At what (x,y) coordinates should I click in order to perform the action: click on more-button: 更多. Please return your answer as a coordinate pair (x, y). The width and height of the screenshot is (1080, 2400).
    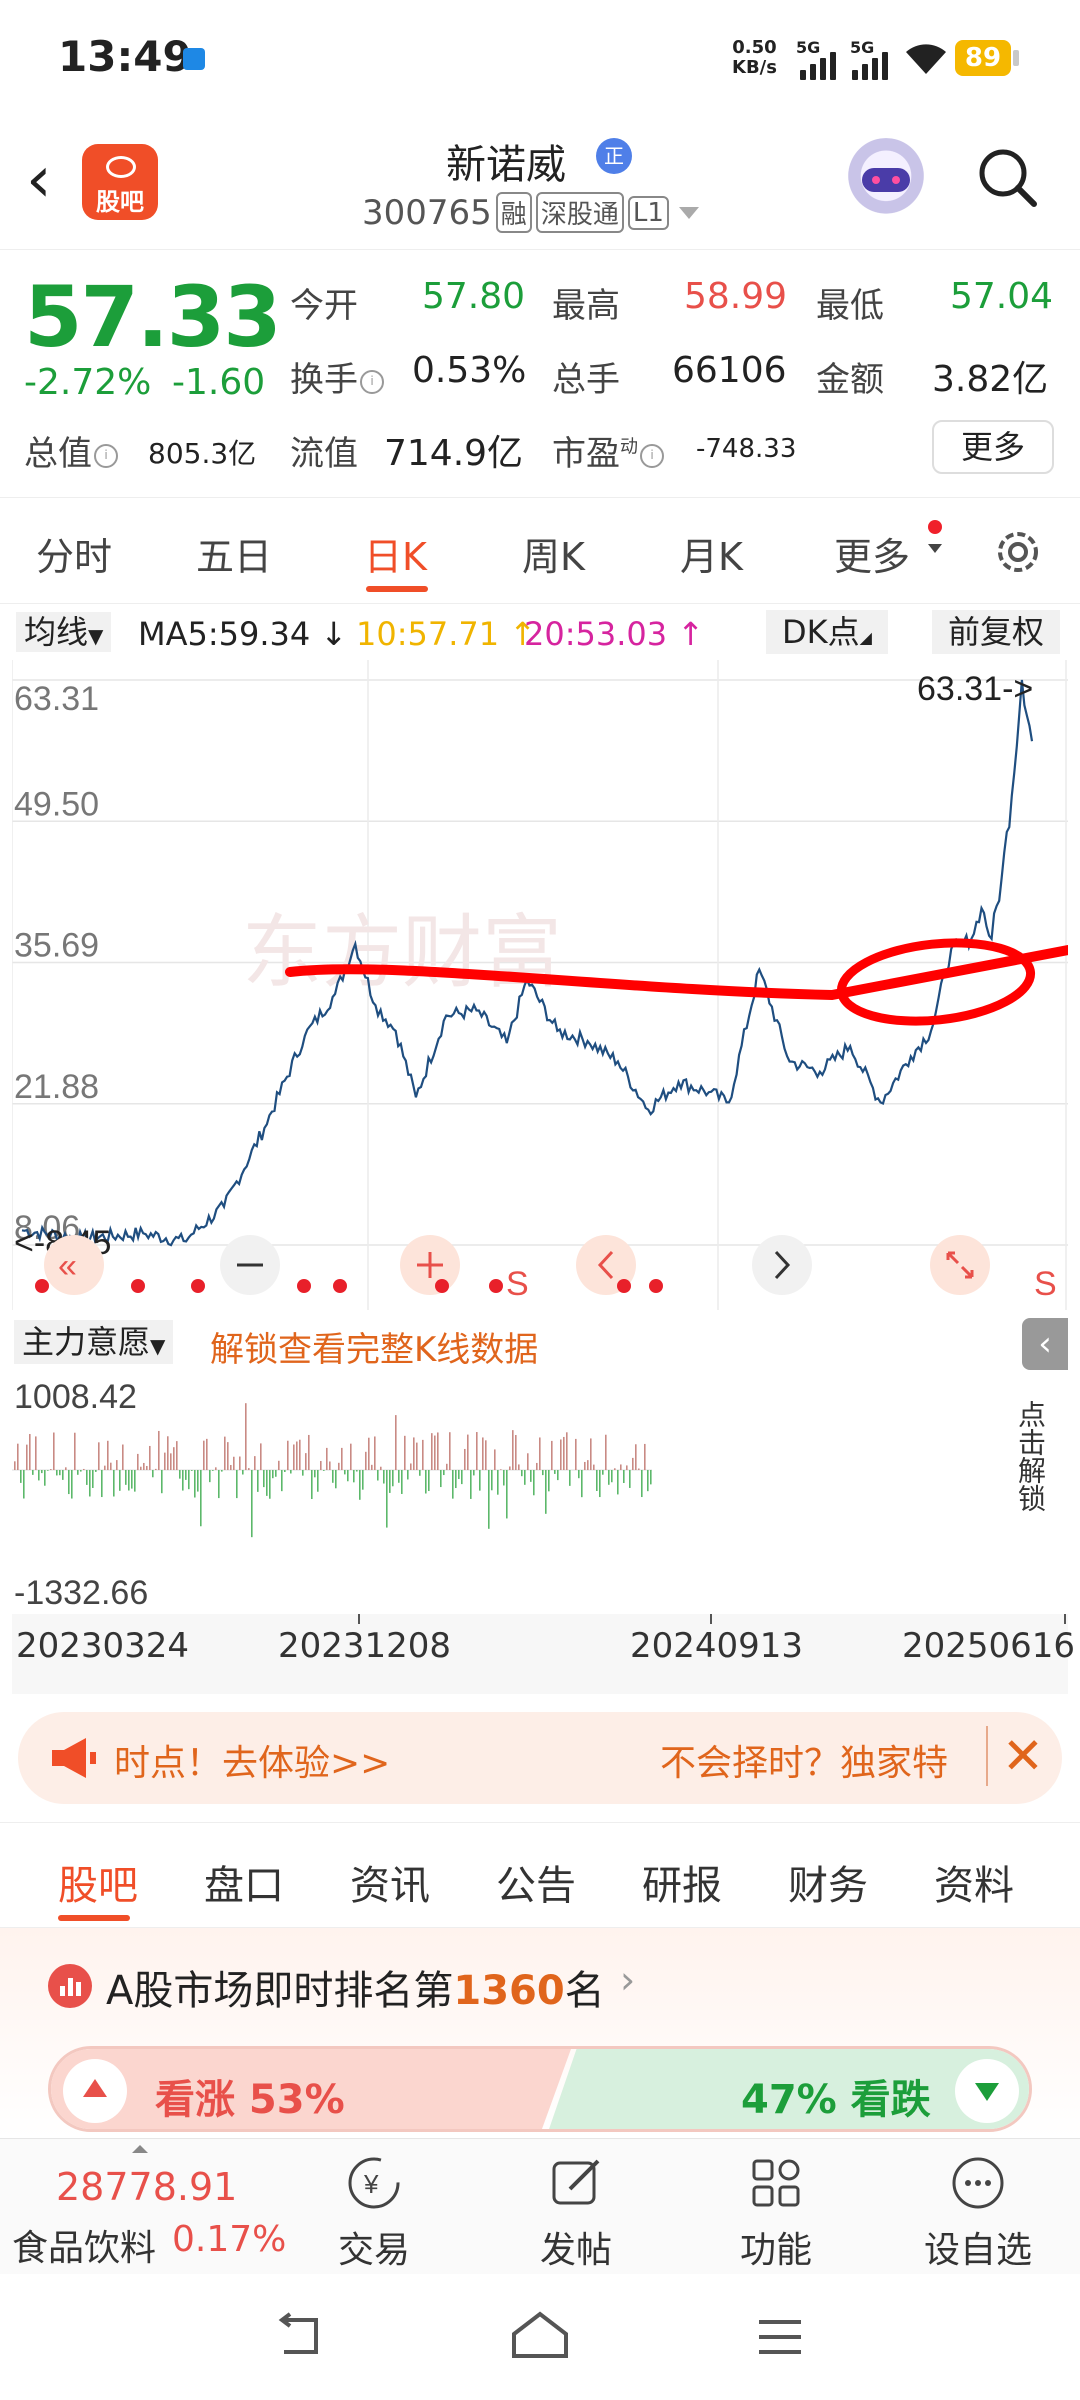
    Looking at the image, I should click on (993, 447).